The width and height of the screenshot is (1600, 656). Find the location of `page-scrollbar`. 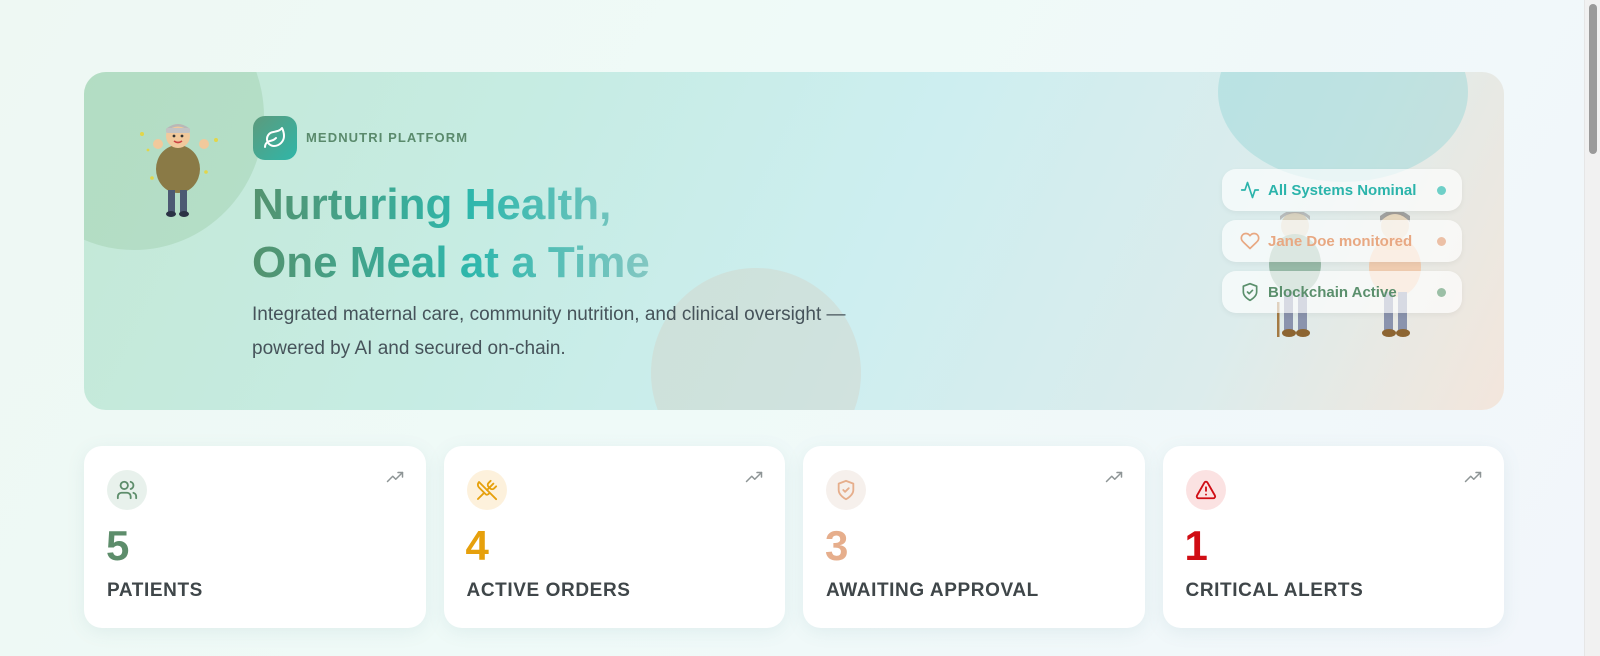

page-scrollbar is located at coordinates (1592, 328).